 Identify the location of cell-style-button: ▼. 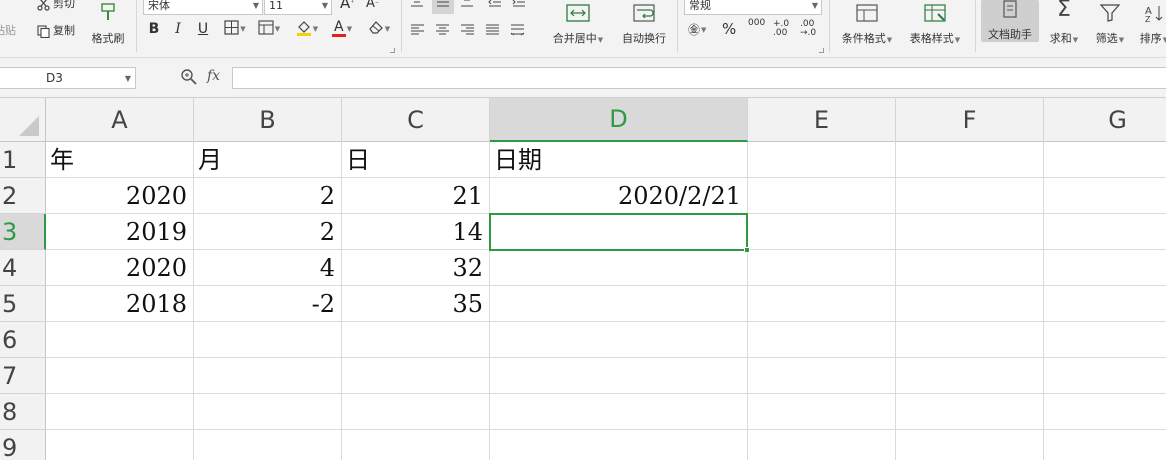
(269, 29).